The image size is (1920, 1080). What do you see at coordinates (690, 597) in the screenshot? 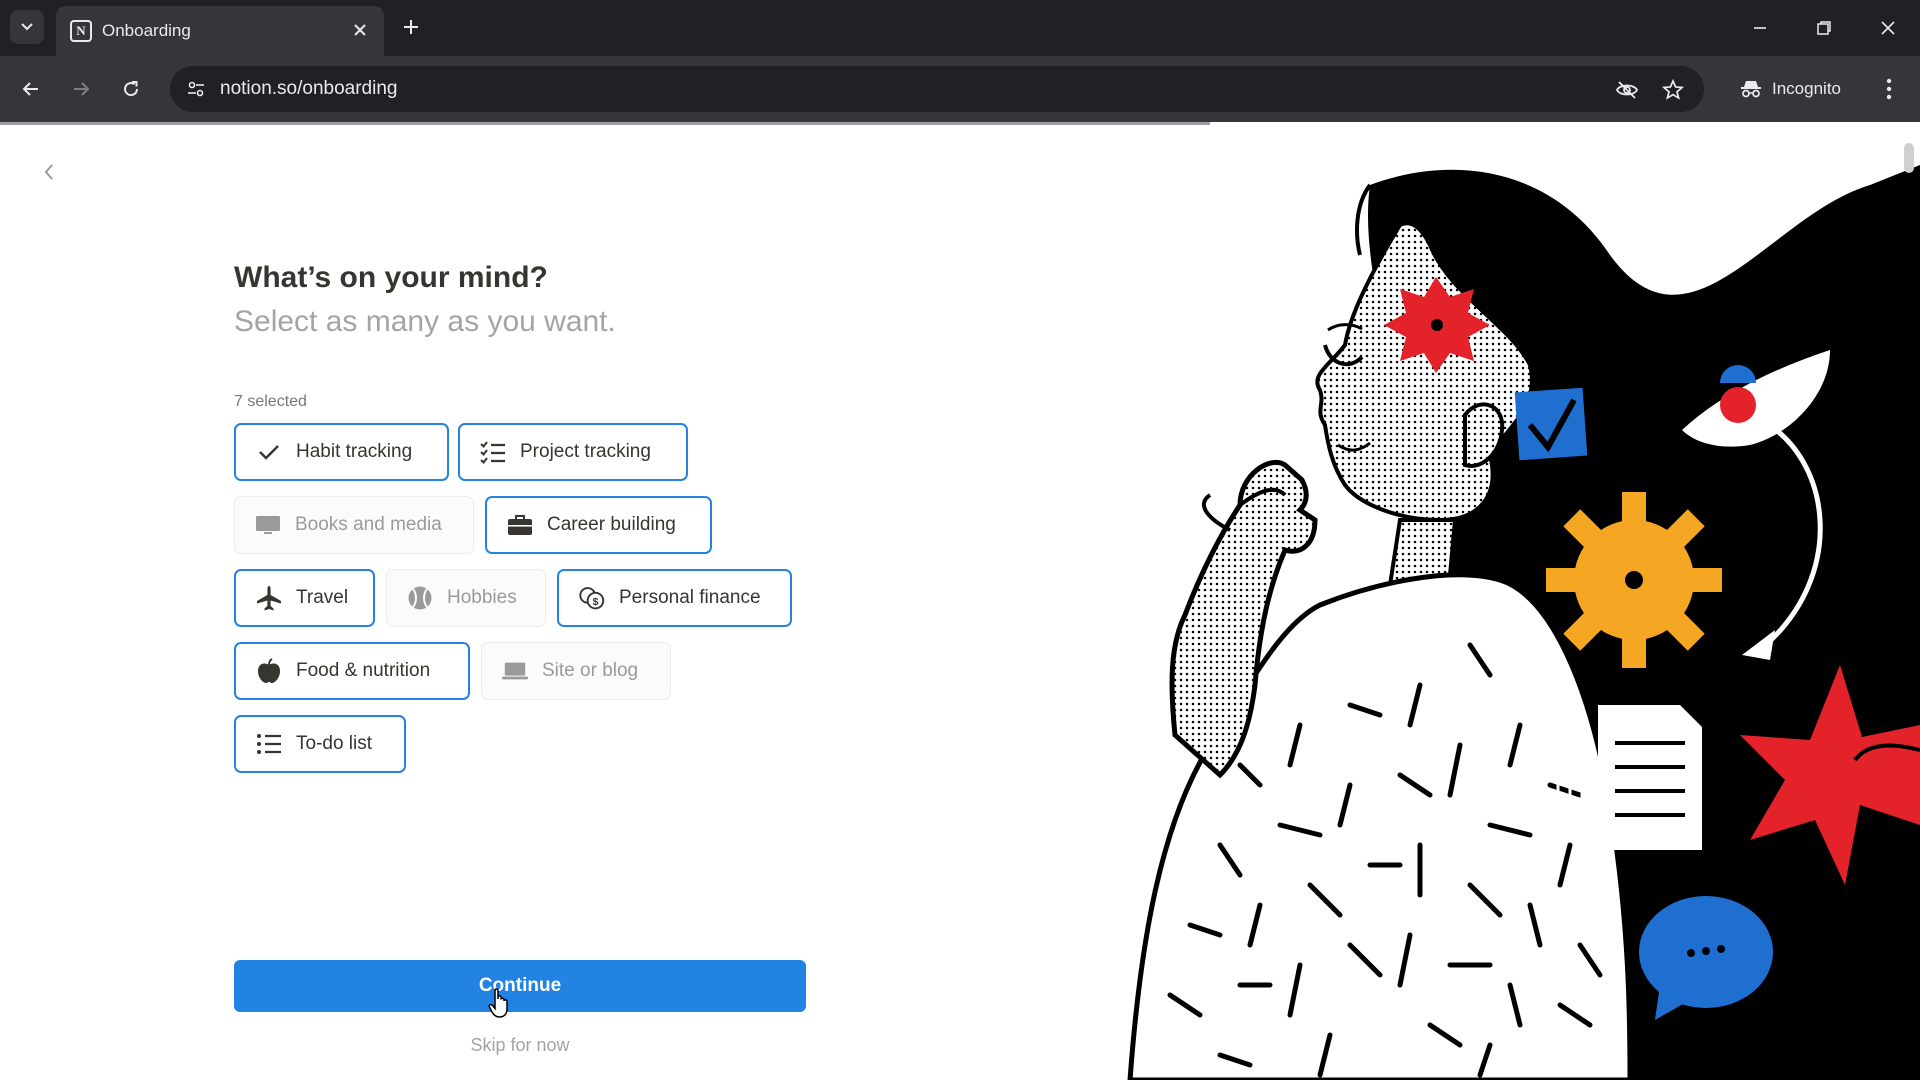
I see `chip-label: Personal finance` at bounding box center [690, 597].